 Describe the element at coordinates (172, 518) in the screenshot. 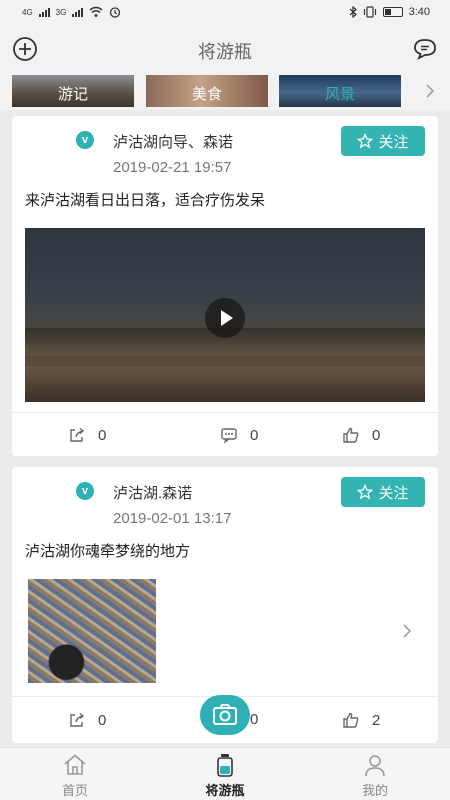

I see `post-time: 2019-02-01 13:17` at that location.